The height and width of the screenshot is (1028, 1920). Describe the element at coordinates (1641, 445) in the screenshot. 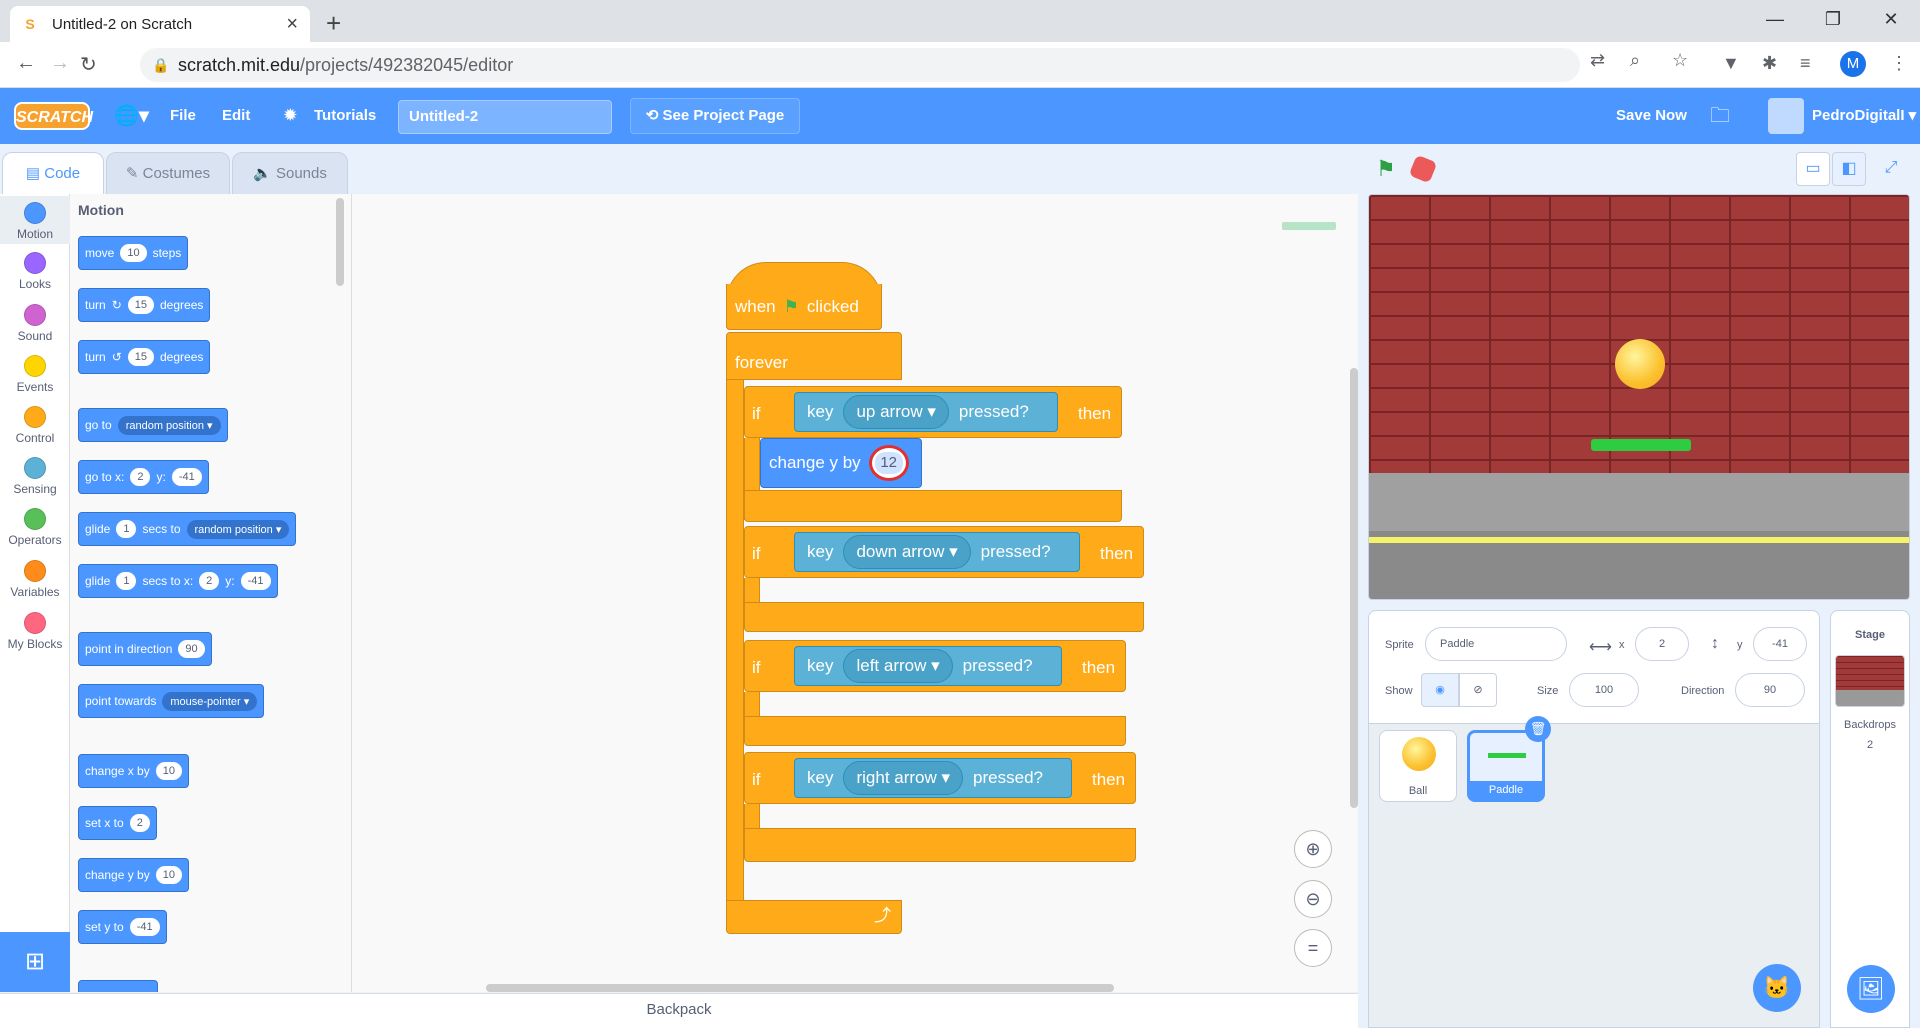

I see `paddle-sprite` at that location.